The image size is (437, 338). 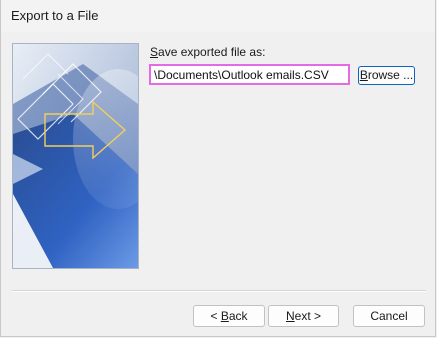 I want to click on footer-separator, so click(x=219, y=291).